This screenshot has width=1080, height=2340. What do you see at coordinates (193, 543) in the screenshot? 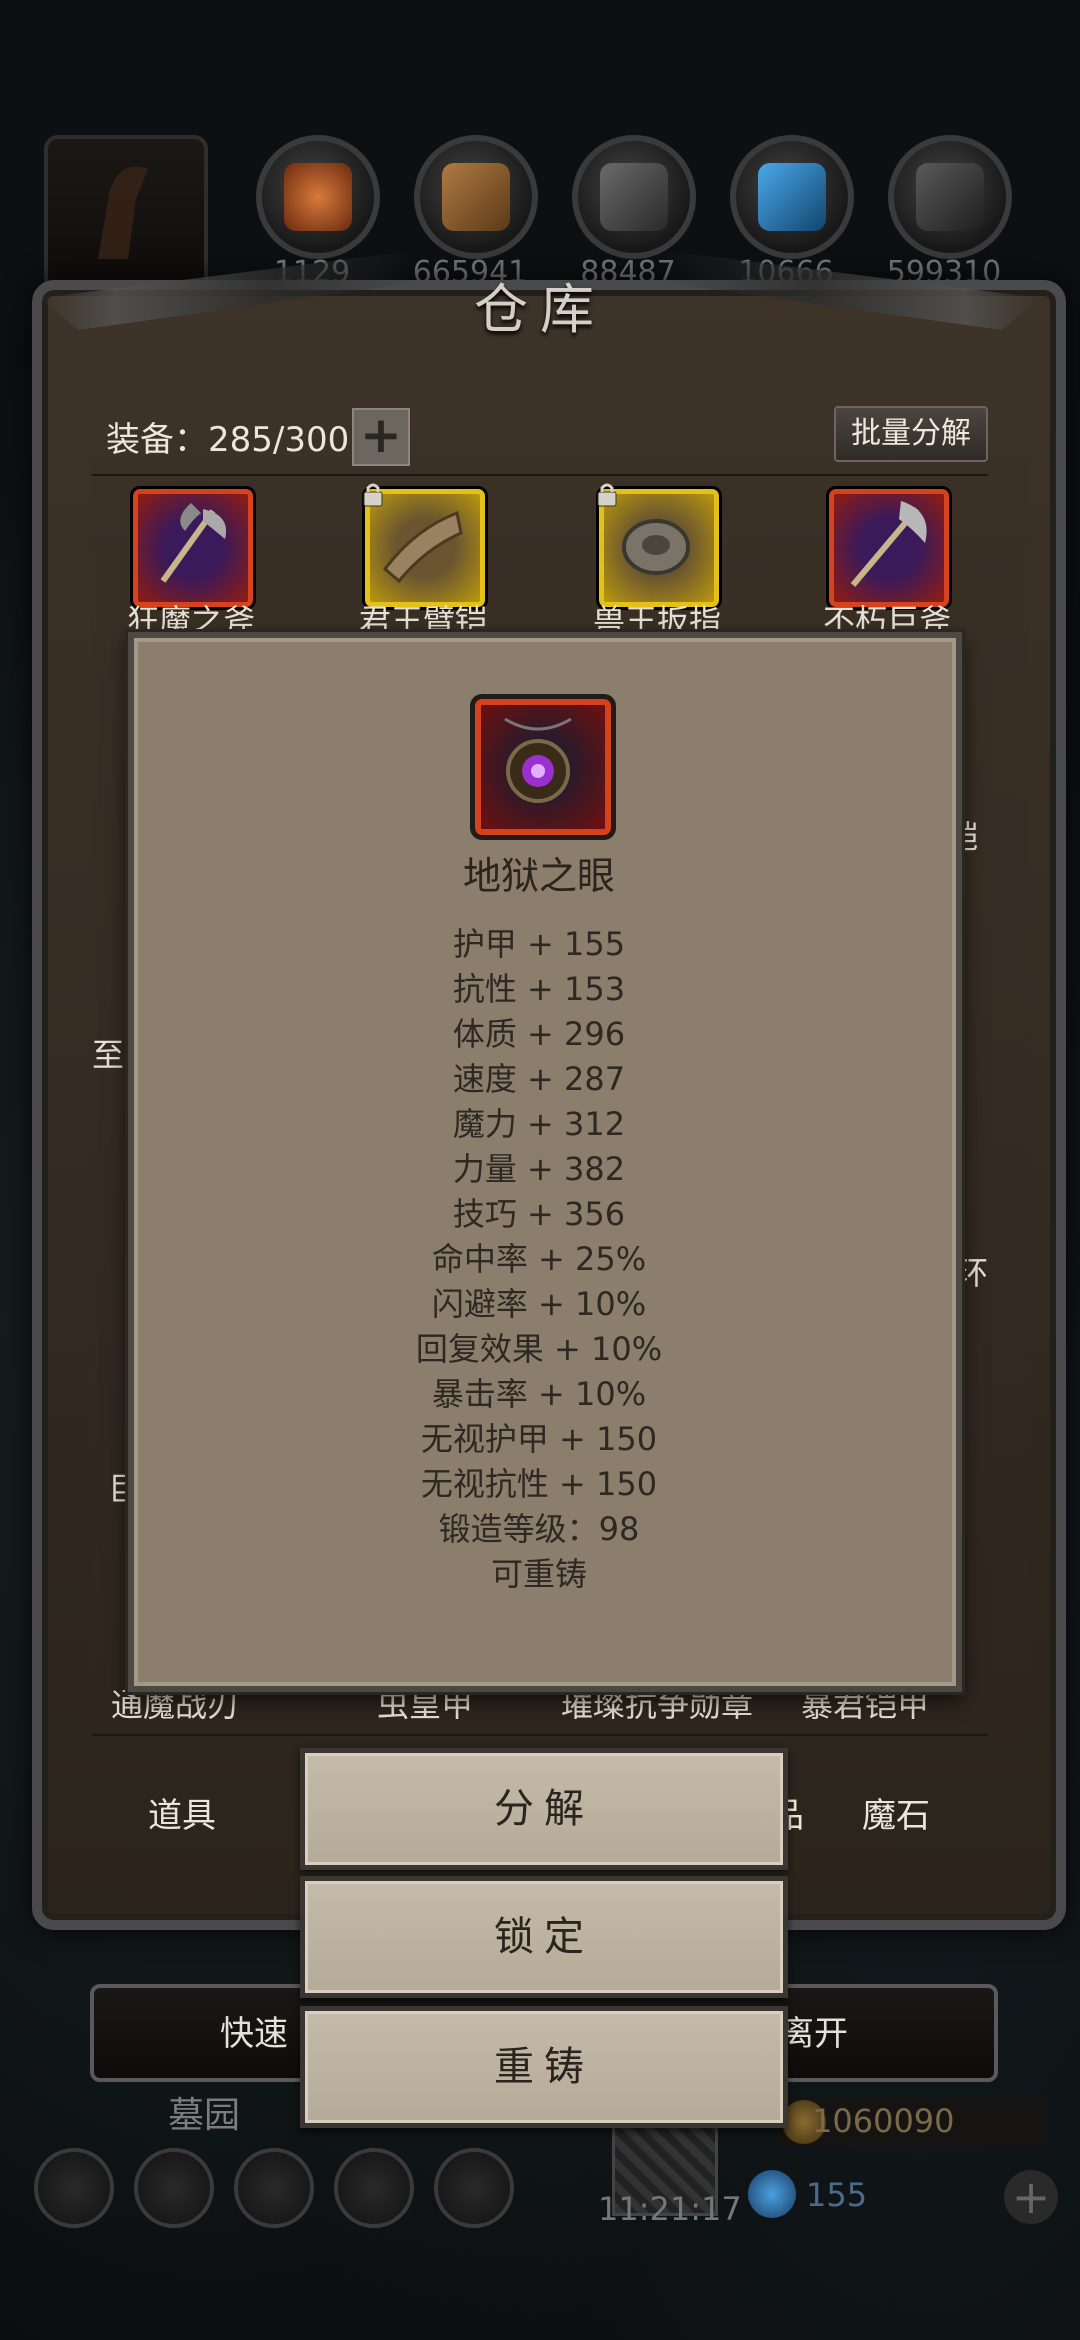
I see `axe-icon` at bounding box center [193, 543].